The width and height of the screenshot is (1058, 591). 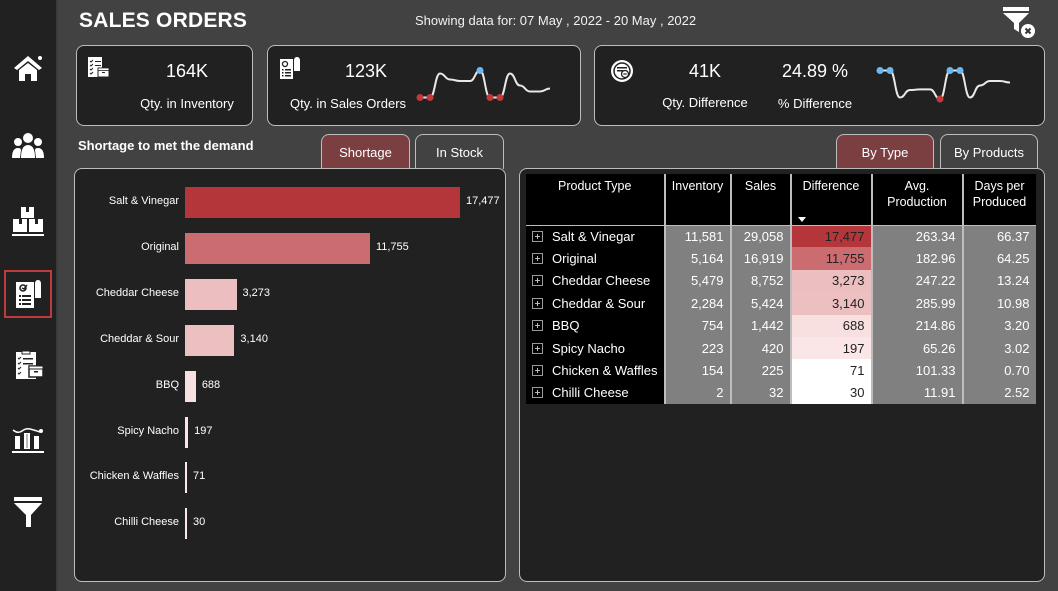 What do you see at coordinates (28, 294) in the screenshot?
I see `sidebar-item-sales-orders` at bounding box center [28, 294].